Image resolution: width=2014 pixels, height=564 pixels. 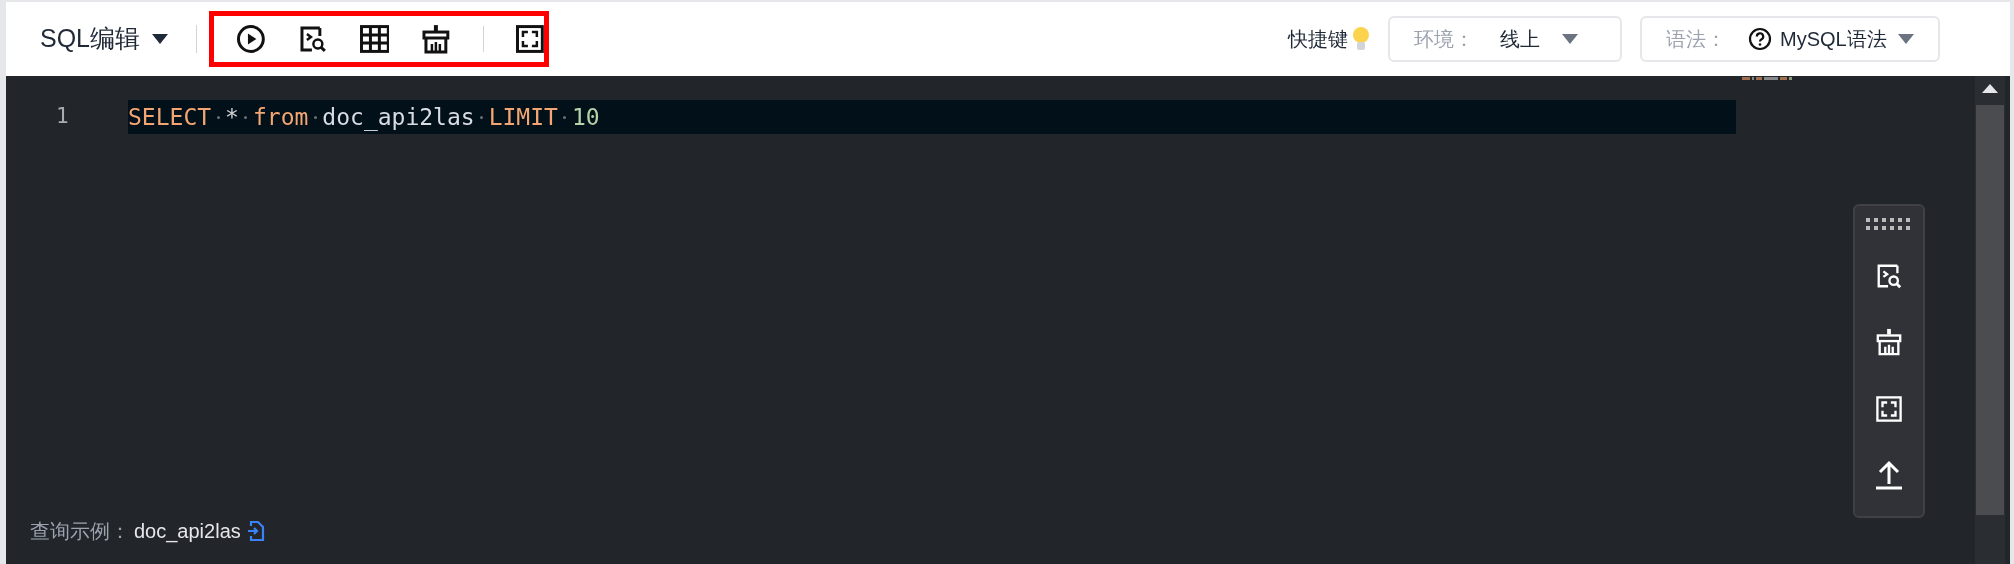 What do you see at coordinates (187, 531) in the screenshot?
I see `example-link: doc_api2las` at bounding box center [187, 531].